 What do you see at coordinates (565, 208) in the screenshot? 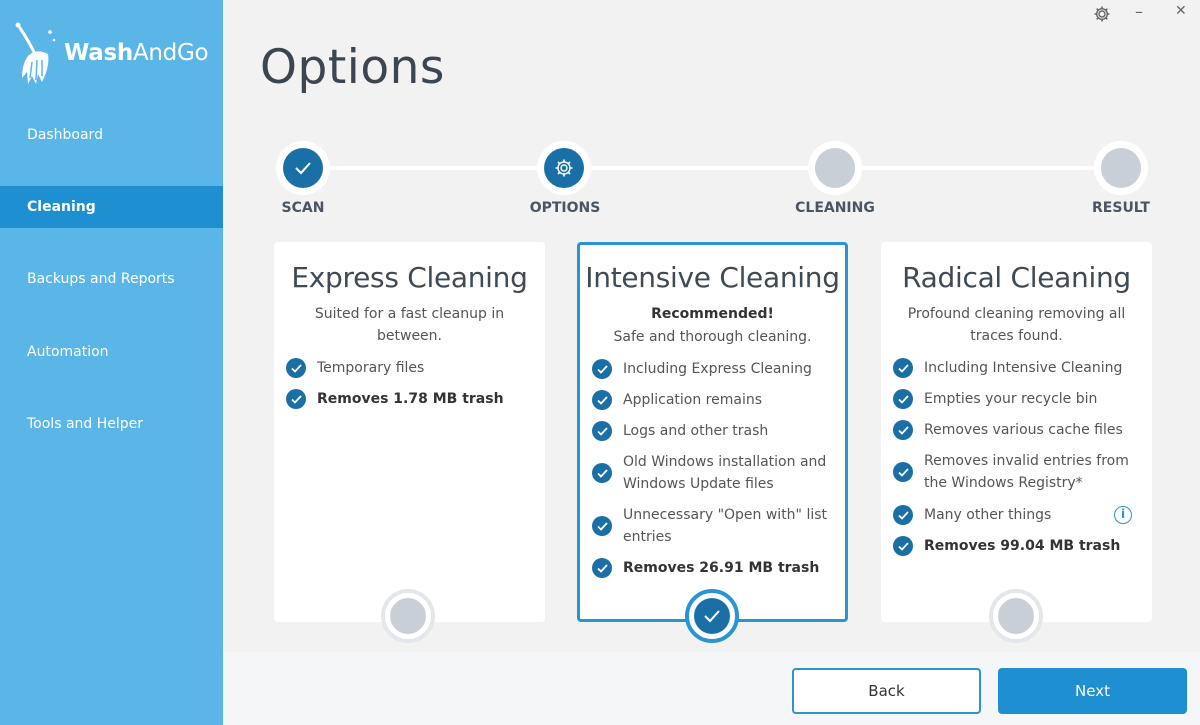
I see `step-label-options: OPTIONS` at bounding box center [565, 208].